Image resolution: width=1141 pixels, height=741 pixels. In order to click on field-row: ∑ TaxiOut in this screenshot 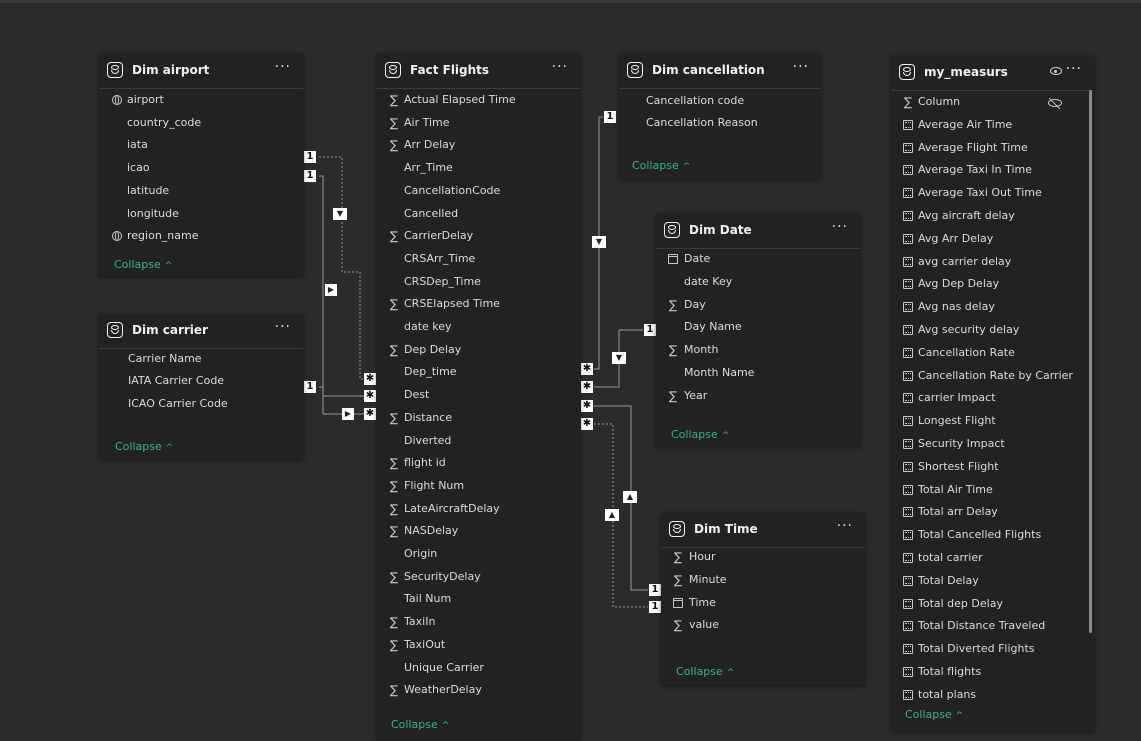, I will do `click(416, 645)`.